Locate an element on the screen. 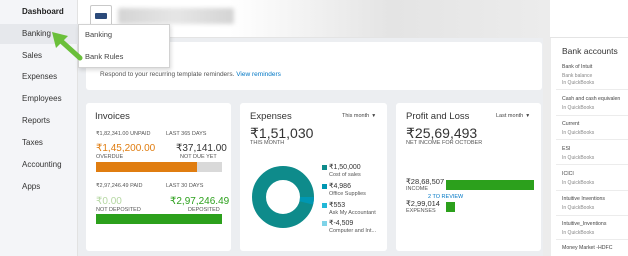 Image resolution: width=628 pixels, height=256 pixels. sidebar-item-dashboard: Dashboard is located at coordinates (39, 12).